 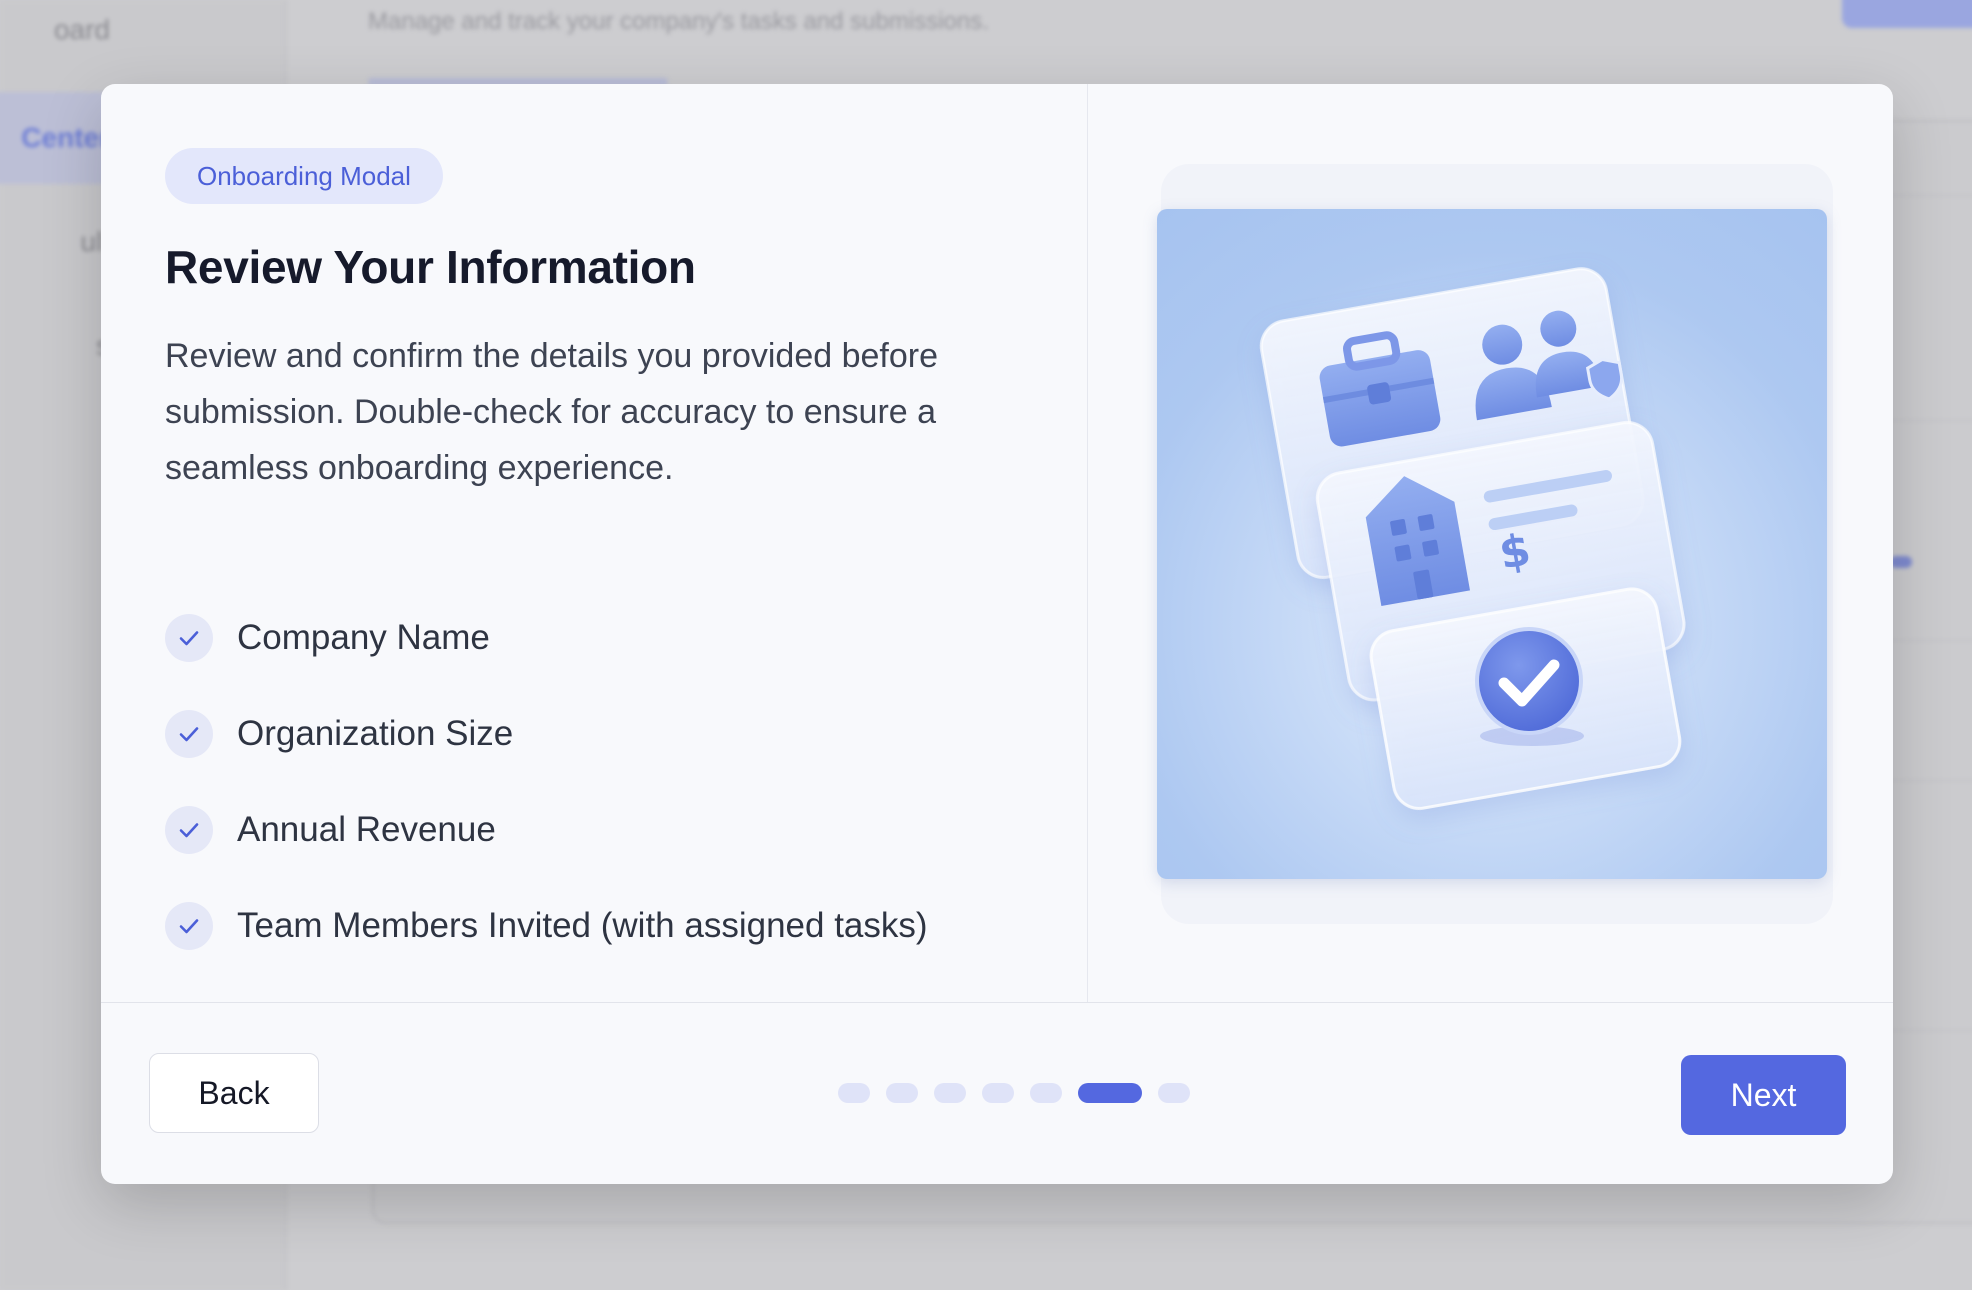 I want to click on checklist-label: Company Name, so click(x=363, y=637).